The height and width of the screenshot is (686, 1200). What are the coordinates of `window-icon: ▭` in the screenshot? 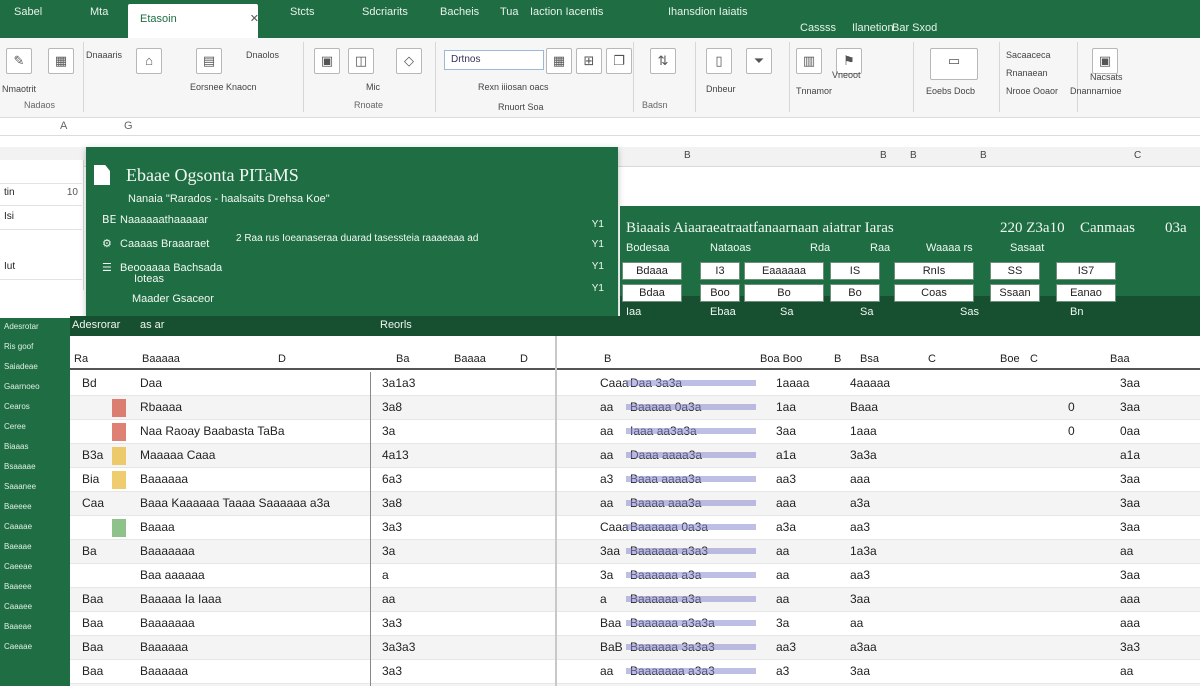 It's located at (954, 64).